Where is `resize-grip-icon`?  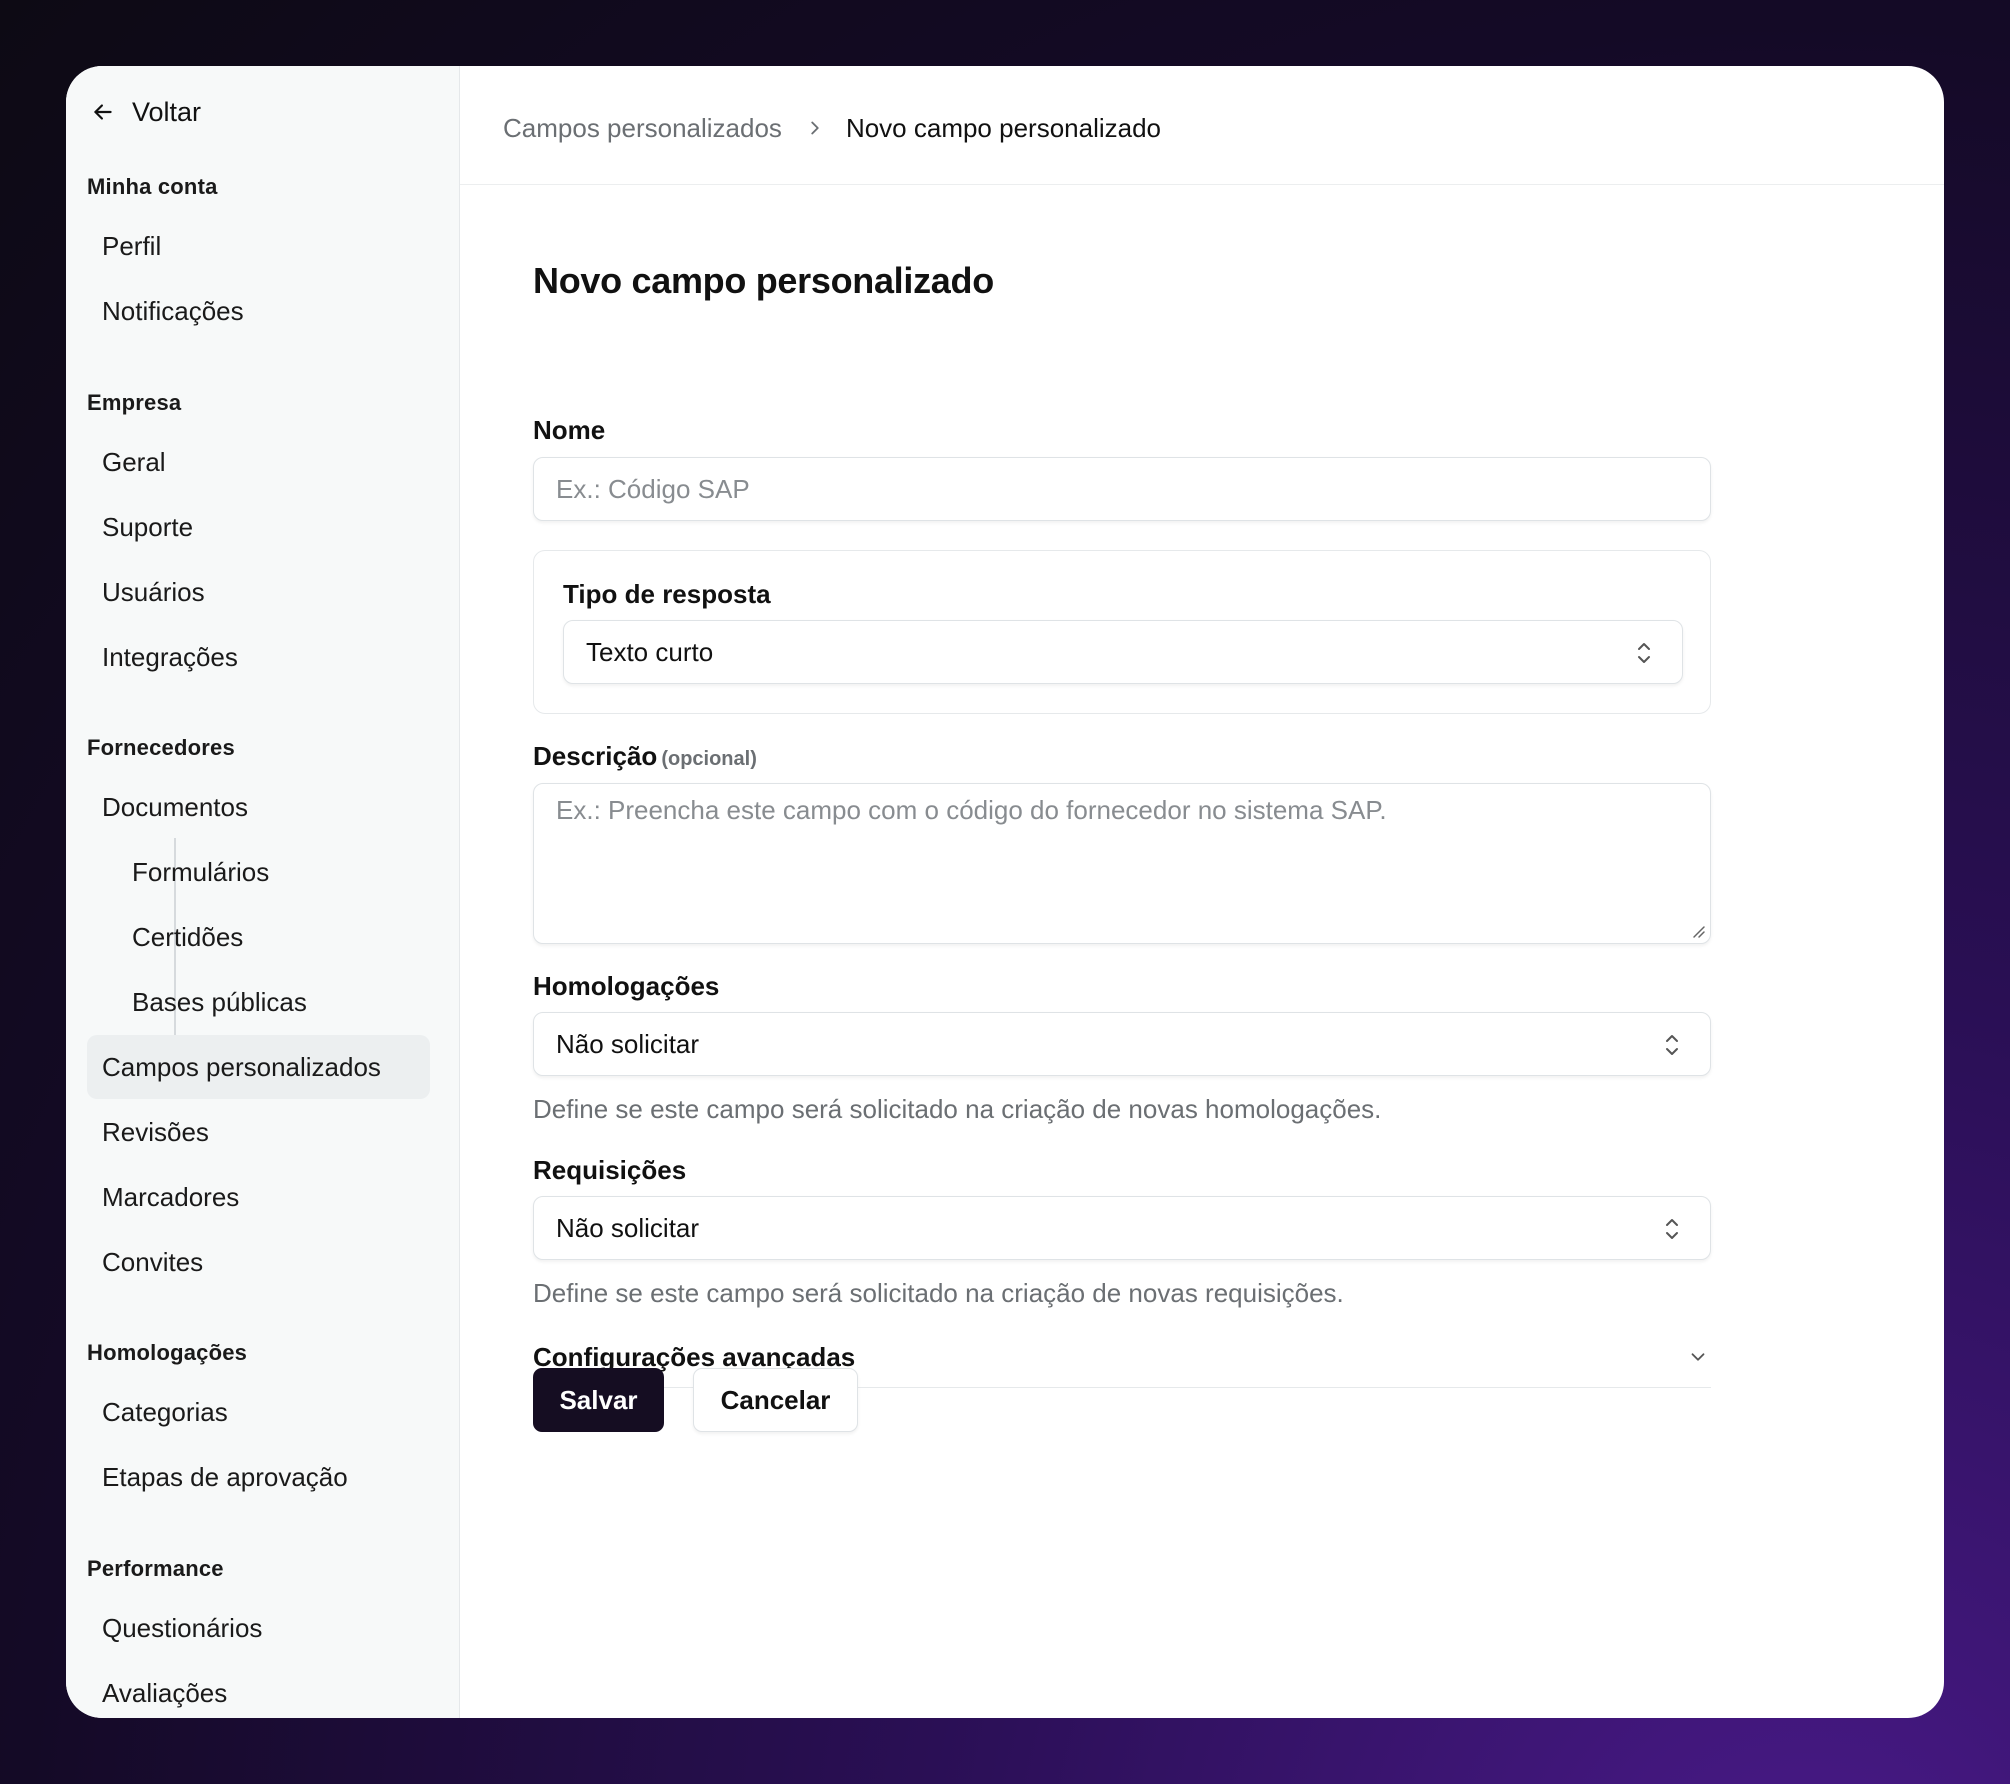
resize-grip-icon is located at coordinates (1698, 931).